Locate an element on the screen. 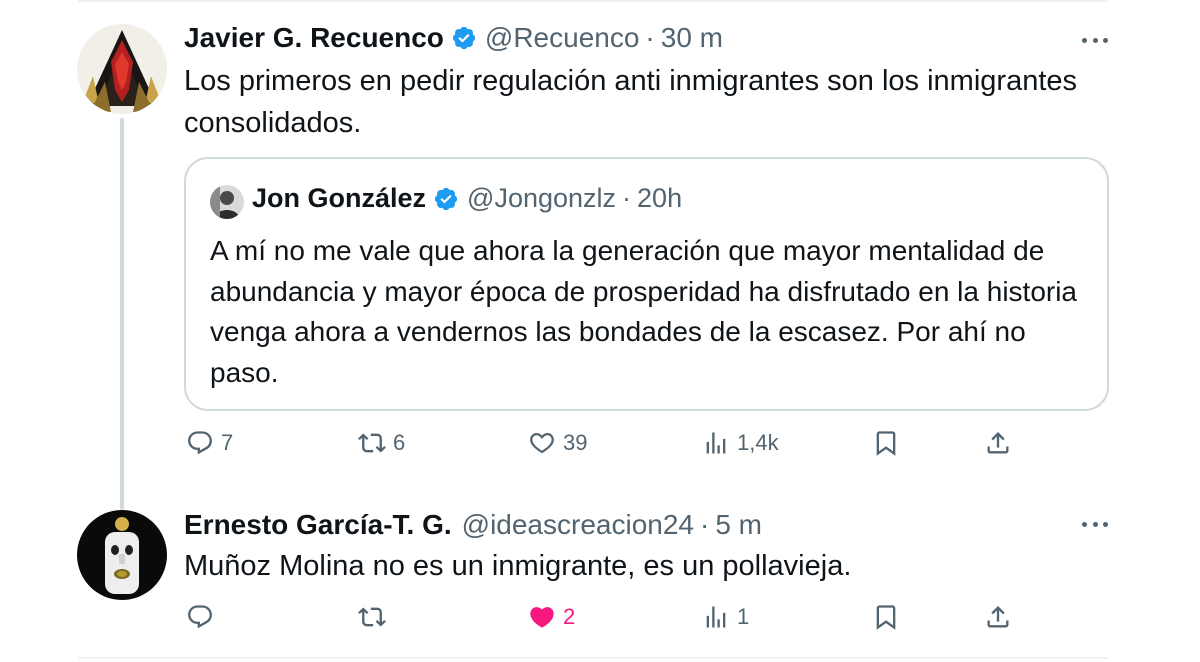 The image size is (1200, 662). quoted-author-handle: @Jongonzlz is located at coordinates (542, 198).